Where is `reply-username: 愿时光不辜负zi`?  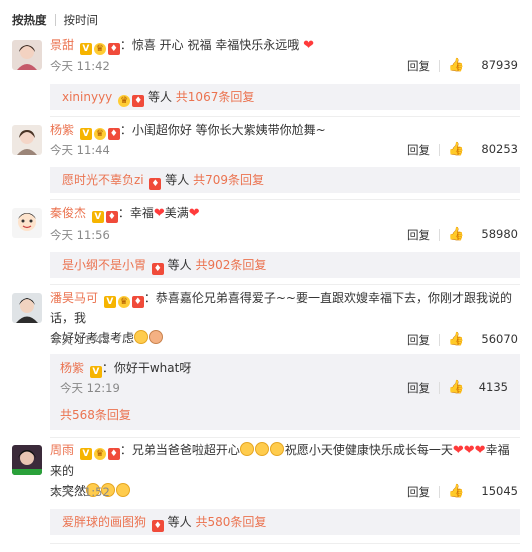
reply-username: 愿时光不辜负zi is located at coordinates (103, 180).